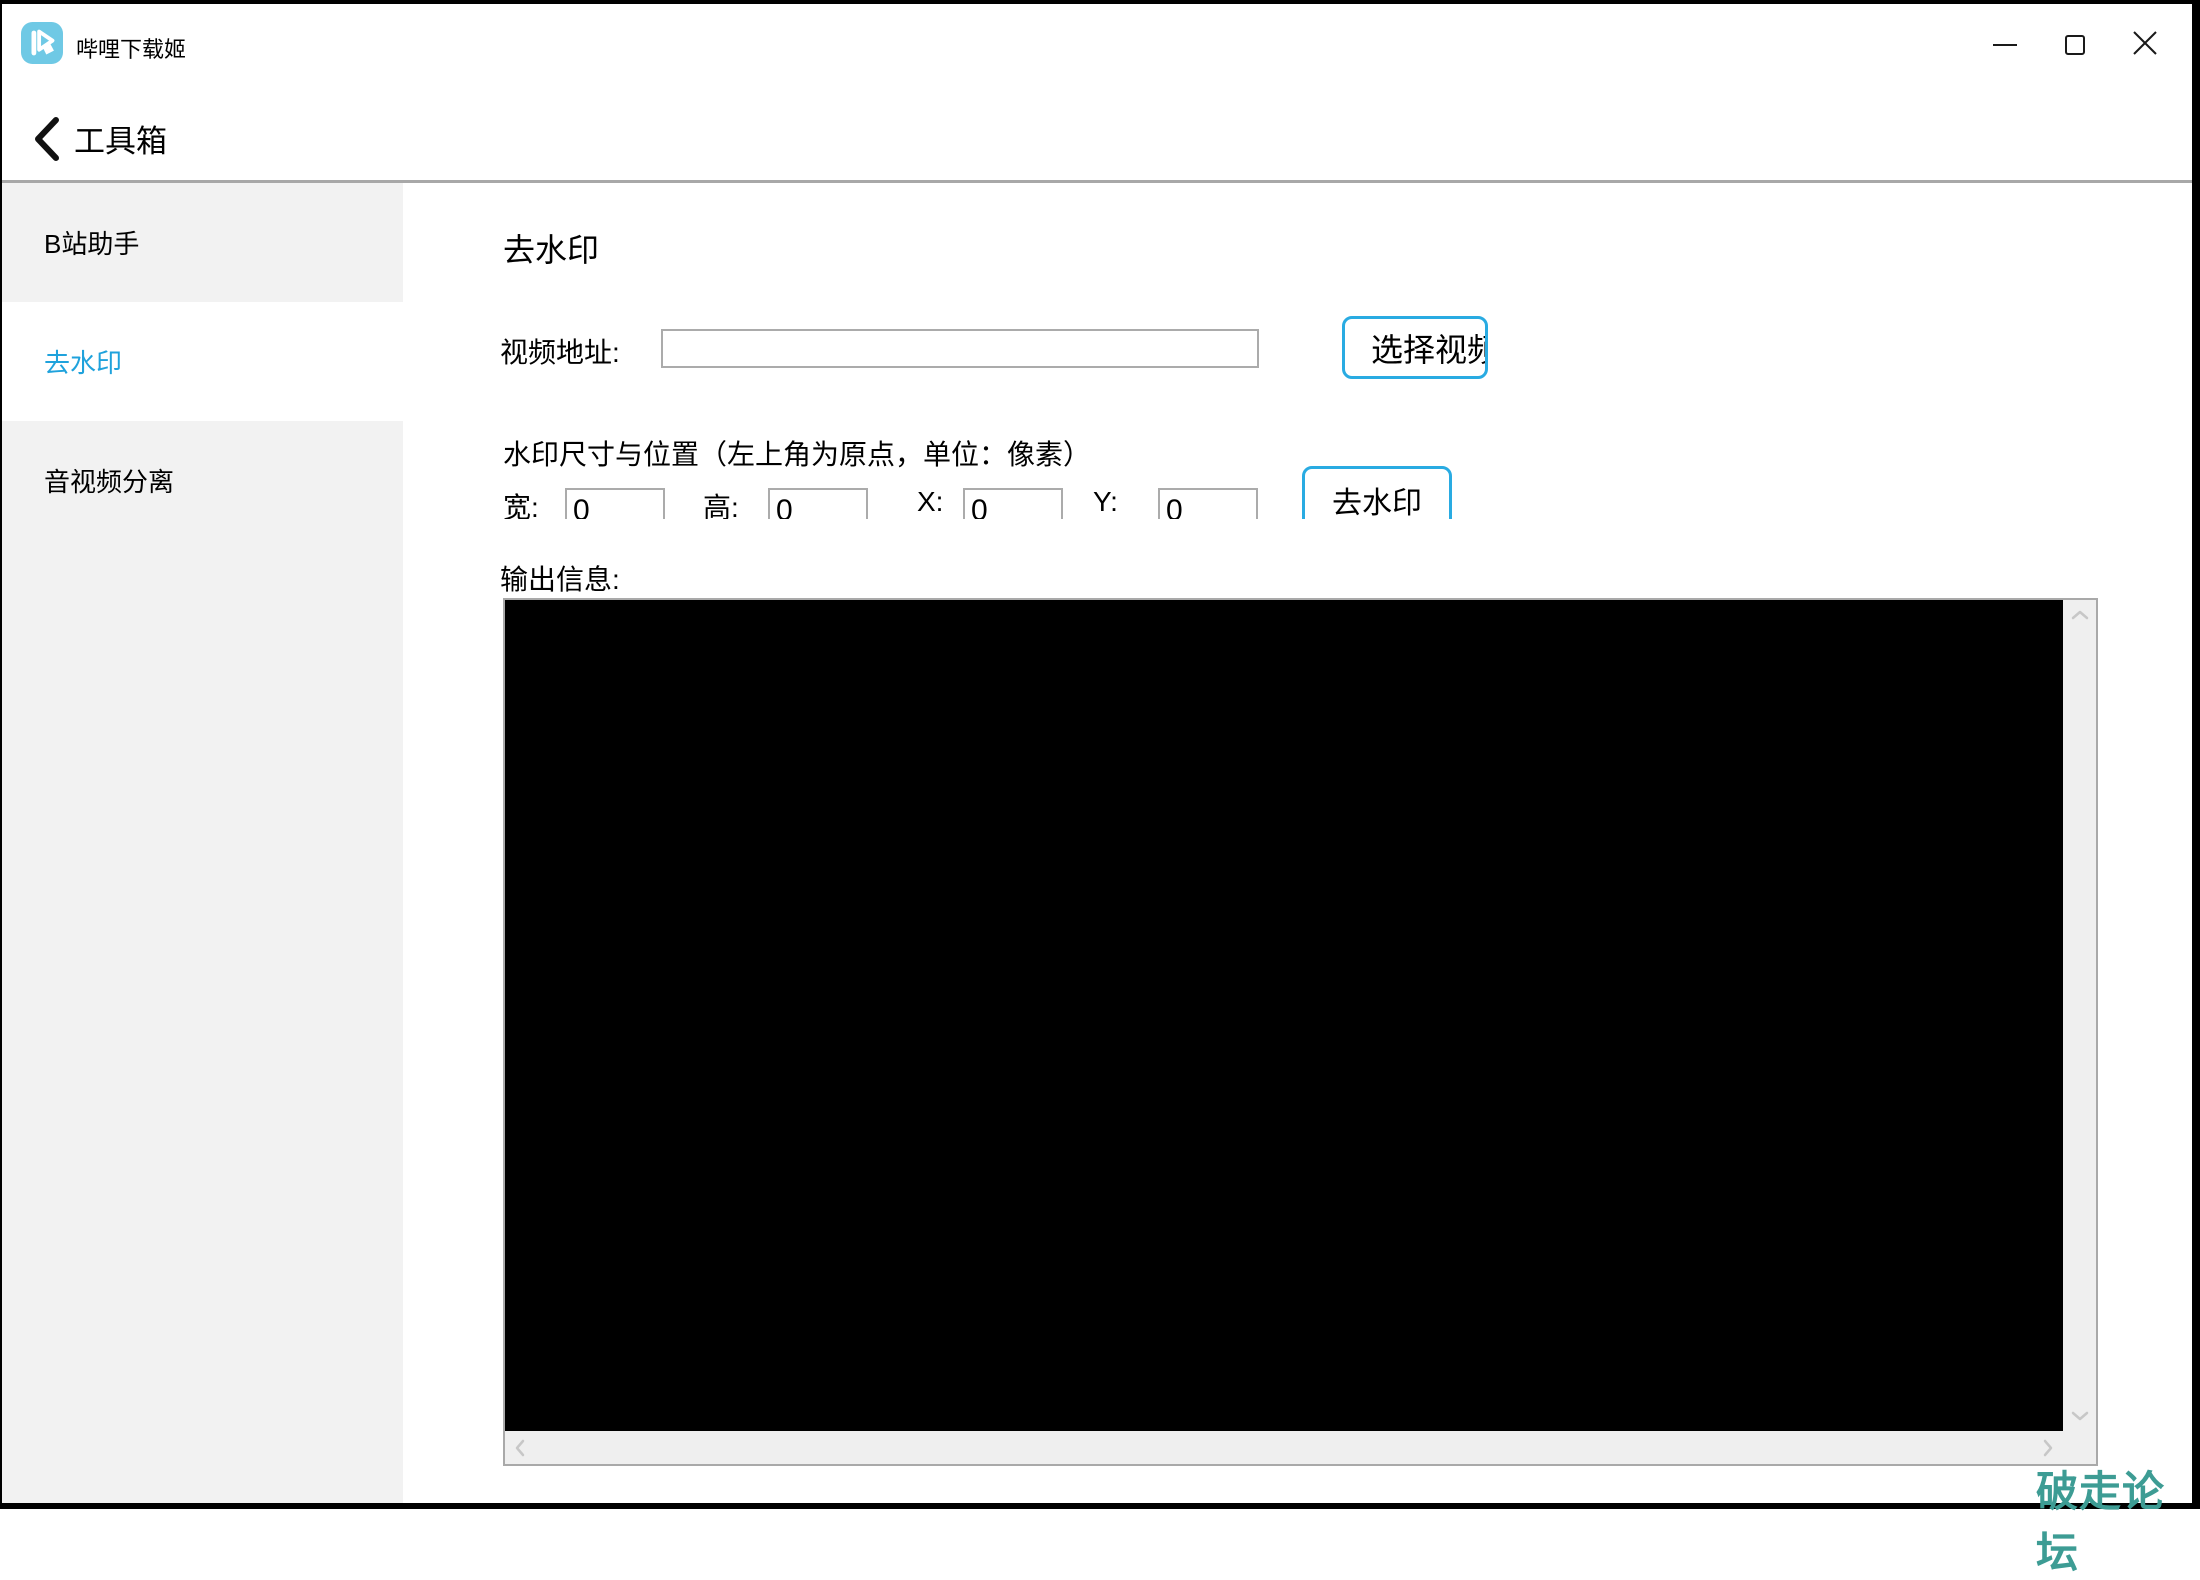 The image size is (2200, 1580). What do you see at coordinates (1100, 140) in the screenshot?
I see `toolbox-nav-row: 工具箱` at bounding box center [1100, 140].